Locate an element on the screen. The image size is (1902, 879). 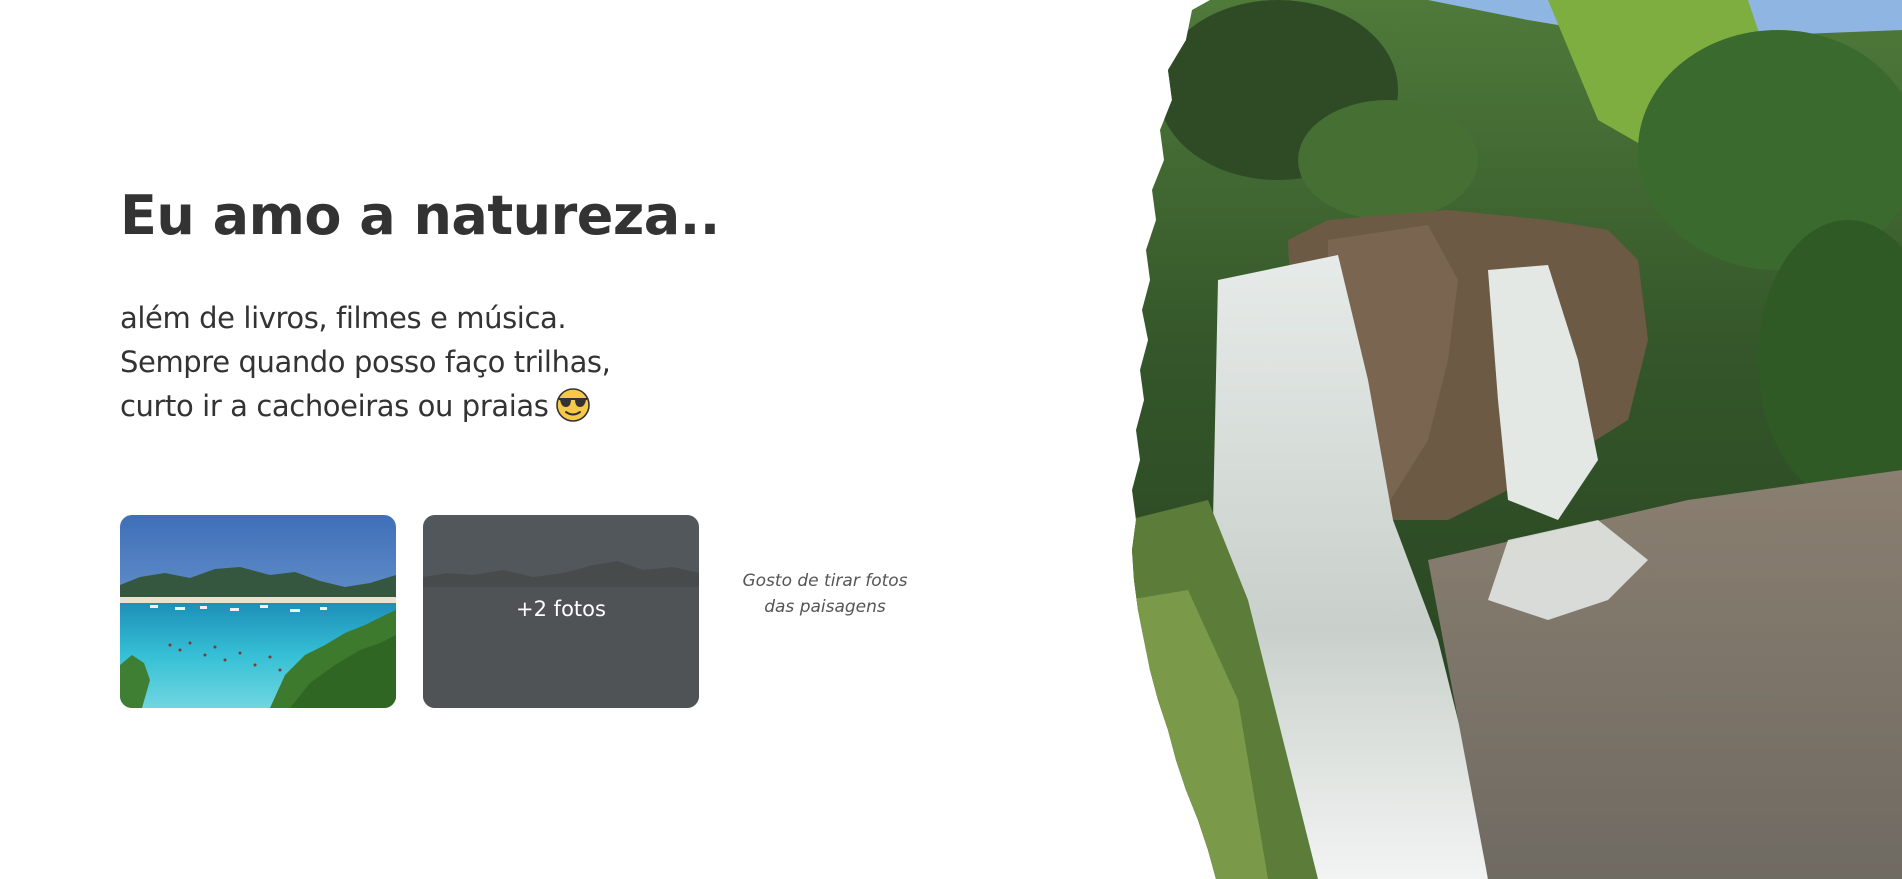
page-title: Eu amo a natureza.. is located at coordinates (420, 215).